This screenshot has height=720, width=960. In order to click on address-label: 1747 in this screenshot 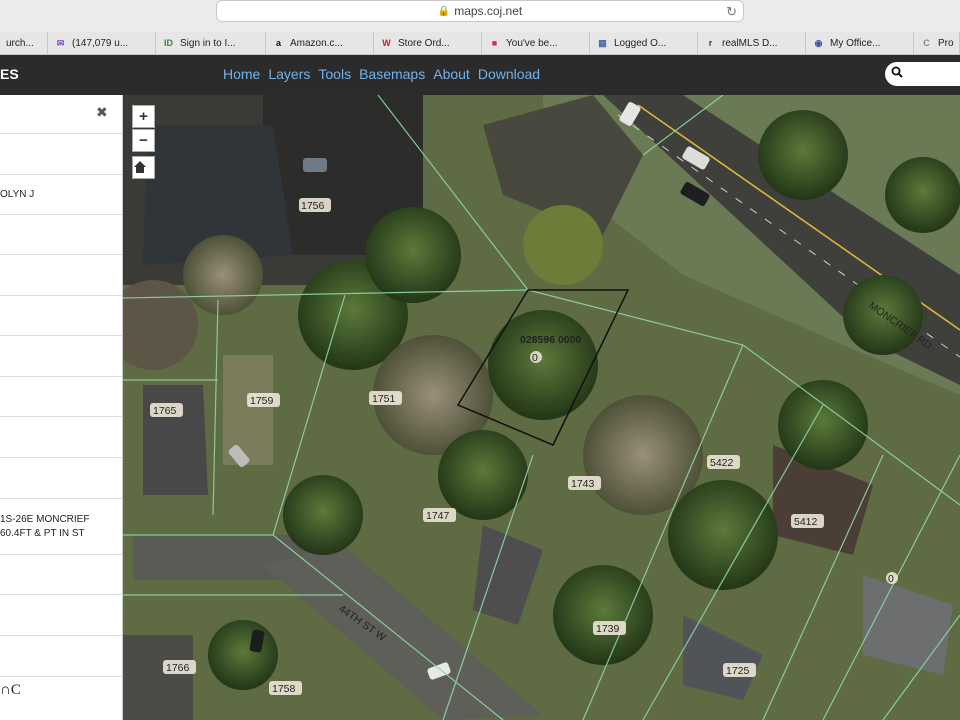, I will do `click(439, 515)`.